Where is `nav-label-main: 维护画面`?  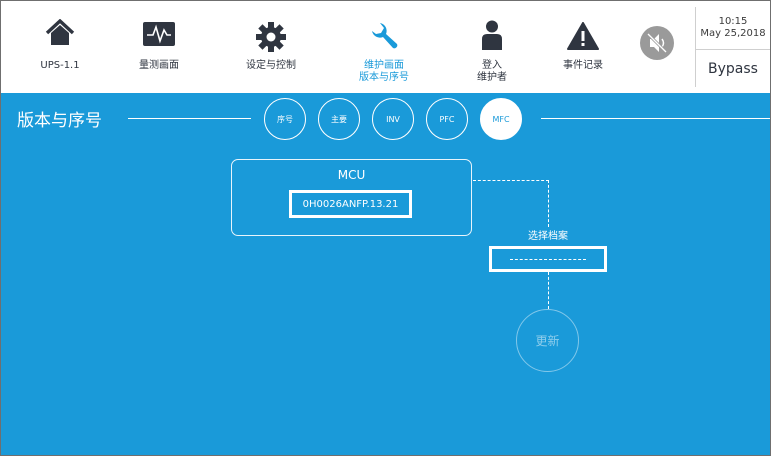 nav-label-main: 维护画面 is located at coordinates (384, 65).